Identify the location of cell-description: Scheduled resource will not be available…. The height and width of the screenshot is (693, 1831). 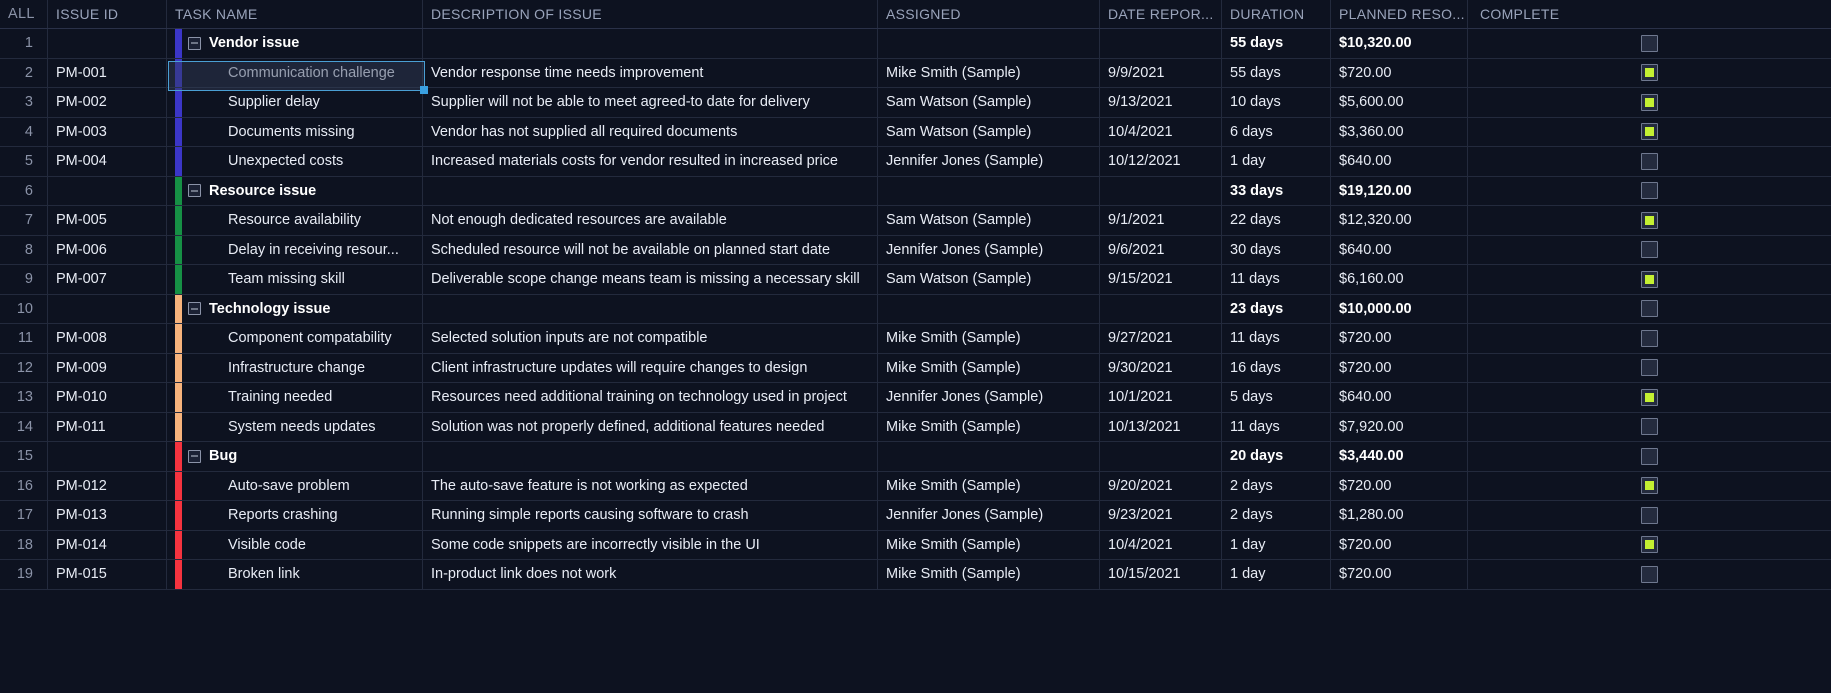
(650, 249).